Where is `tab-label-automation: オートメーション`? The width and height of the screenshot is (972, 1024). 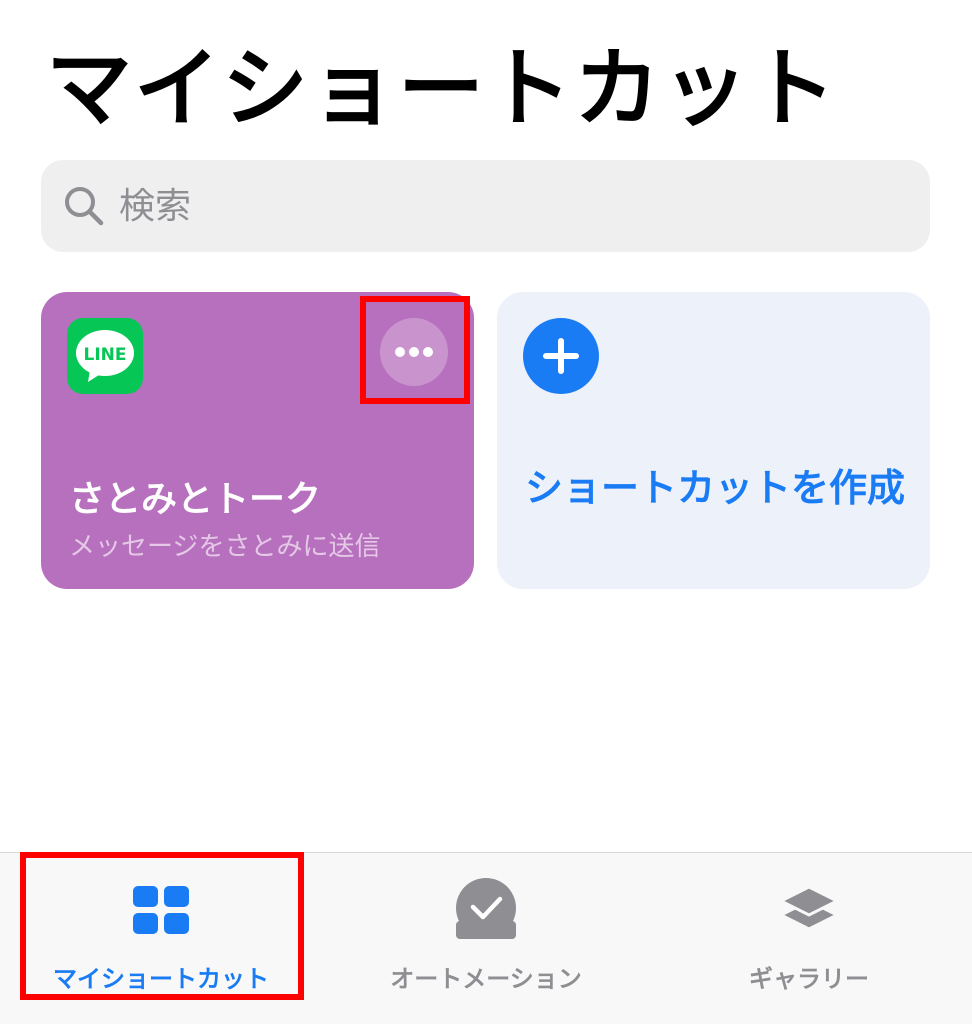
tab-label-automation: オートメーション is located at coordinates (486, 979).